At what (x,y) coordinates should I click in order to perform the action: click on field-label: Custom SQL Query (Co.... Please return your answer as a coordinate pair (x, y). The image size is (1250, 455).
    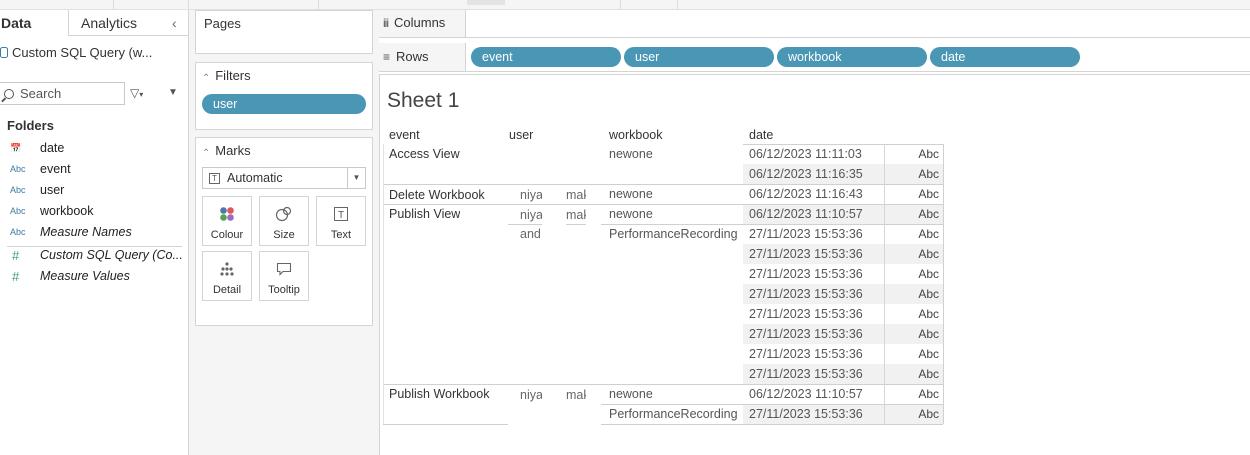
    Looking at the image, I should click on (111, 255).